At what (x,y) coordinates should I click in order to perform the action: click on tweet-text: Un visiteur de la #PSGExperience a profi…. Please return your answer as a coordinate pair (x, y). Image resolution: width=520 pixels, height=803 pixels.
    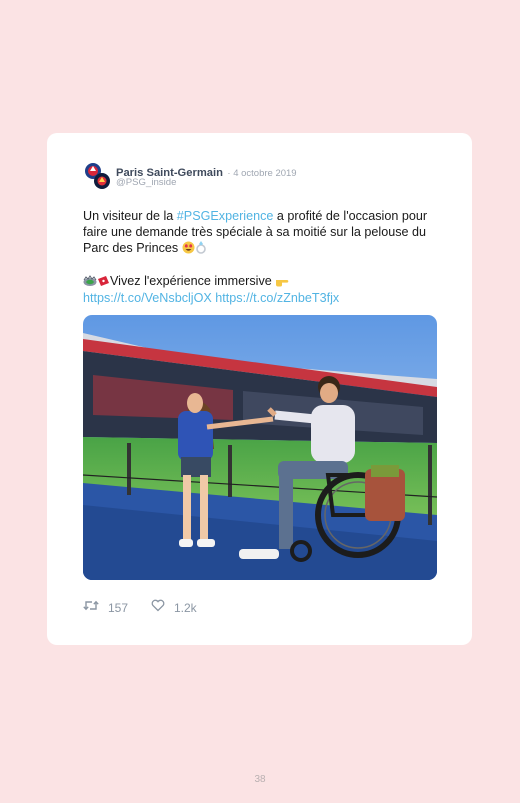
    Looking at the image, I should click on (258, 258).